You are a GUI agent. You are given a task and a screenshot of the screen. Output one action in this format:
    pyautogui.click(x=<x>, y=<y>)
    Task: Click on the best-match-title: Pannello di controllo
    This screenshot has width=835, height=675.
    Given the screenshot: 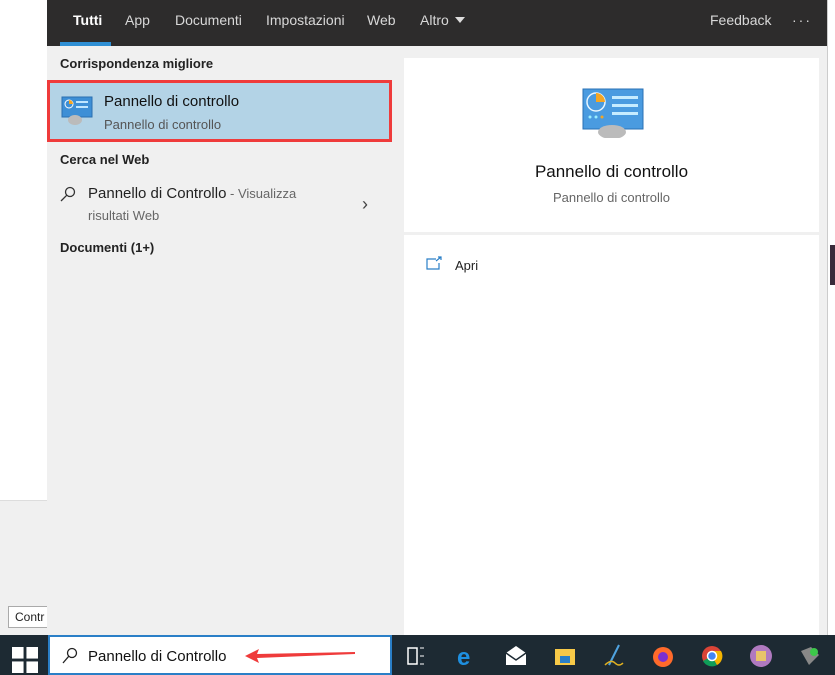 What is the action you would take?
    pyautogui.click(x=172, y=101)
    